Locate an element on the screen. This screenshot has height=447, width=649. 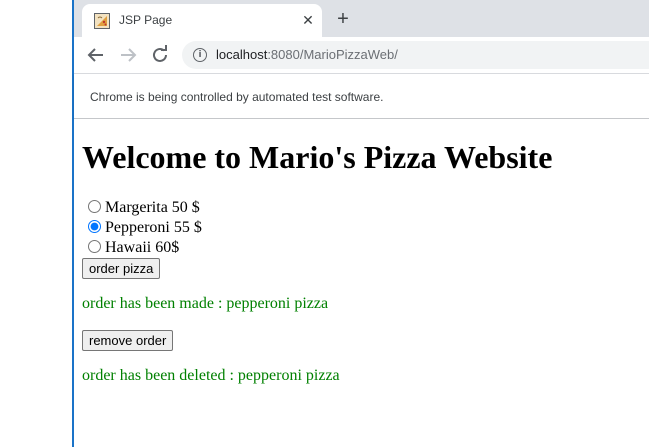
close-tab-icon: ✕ is located at coordinates (308, 20).